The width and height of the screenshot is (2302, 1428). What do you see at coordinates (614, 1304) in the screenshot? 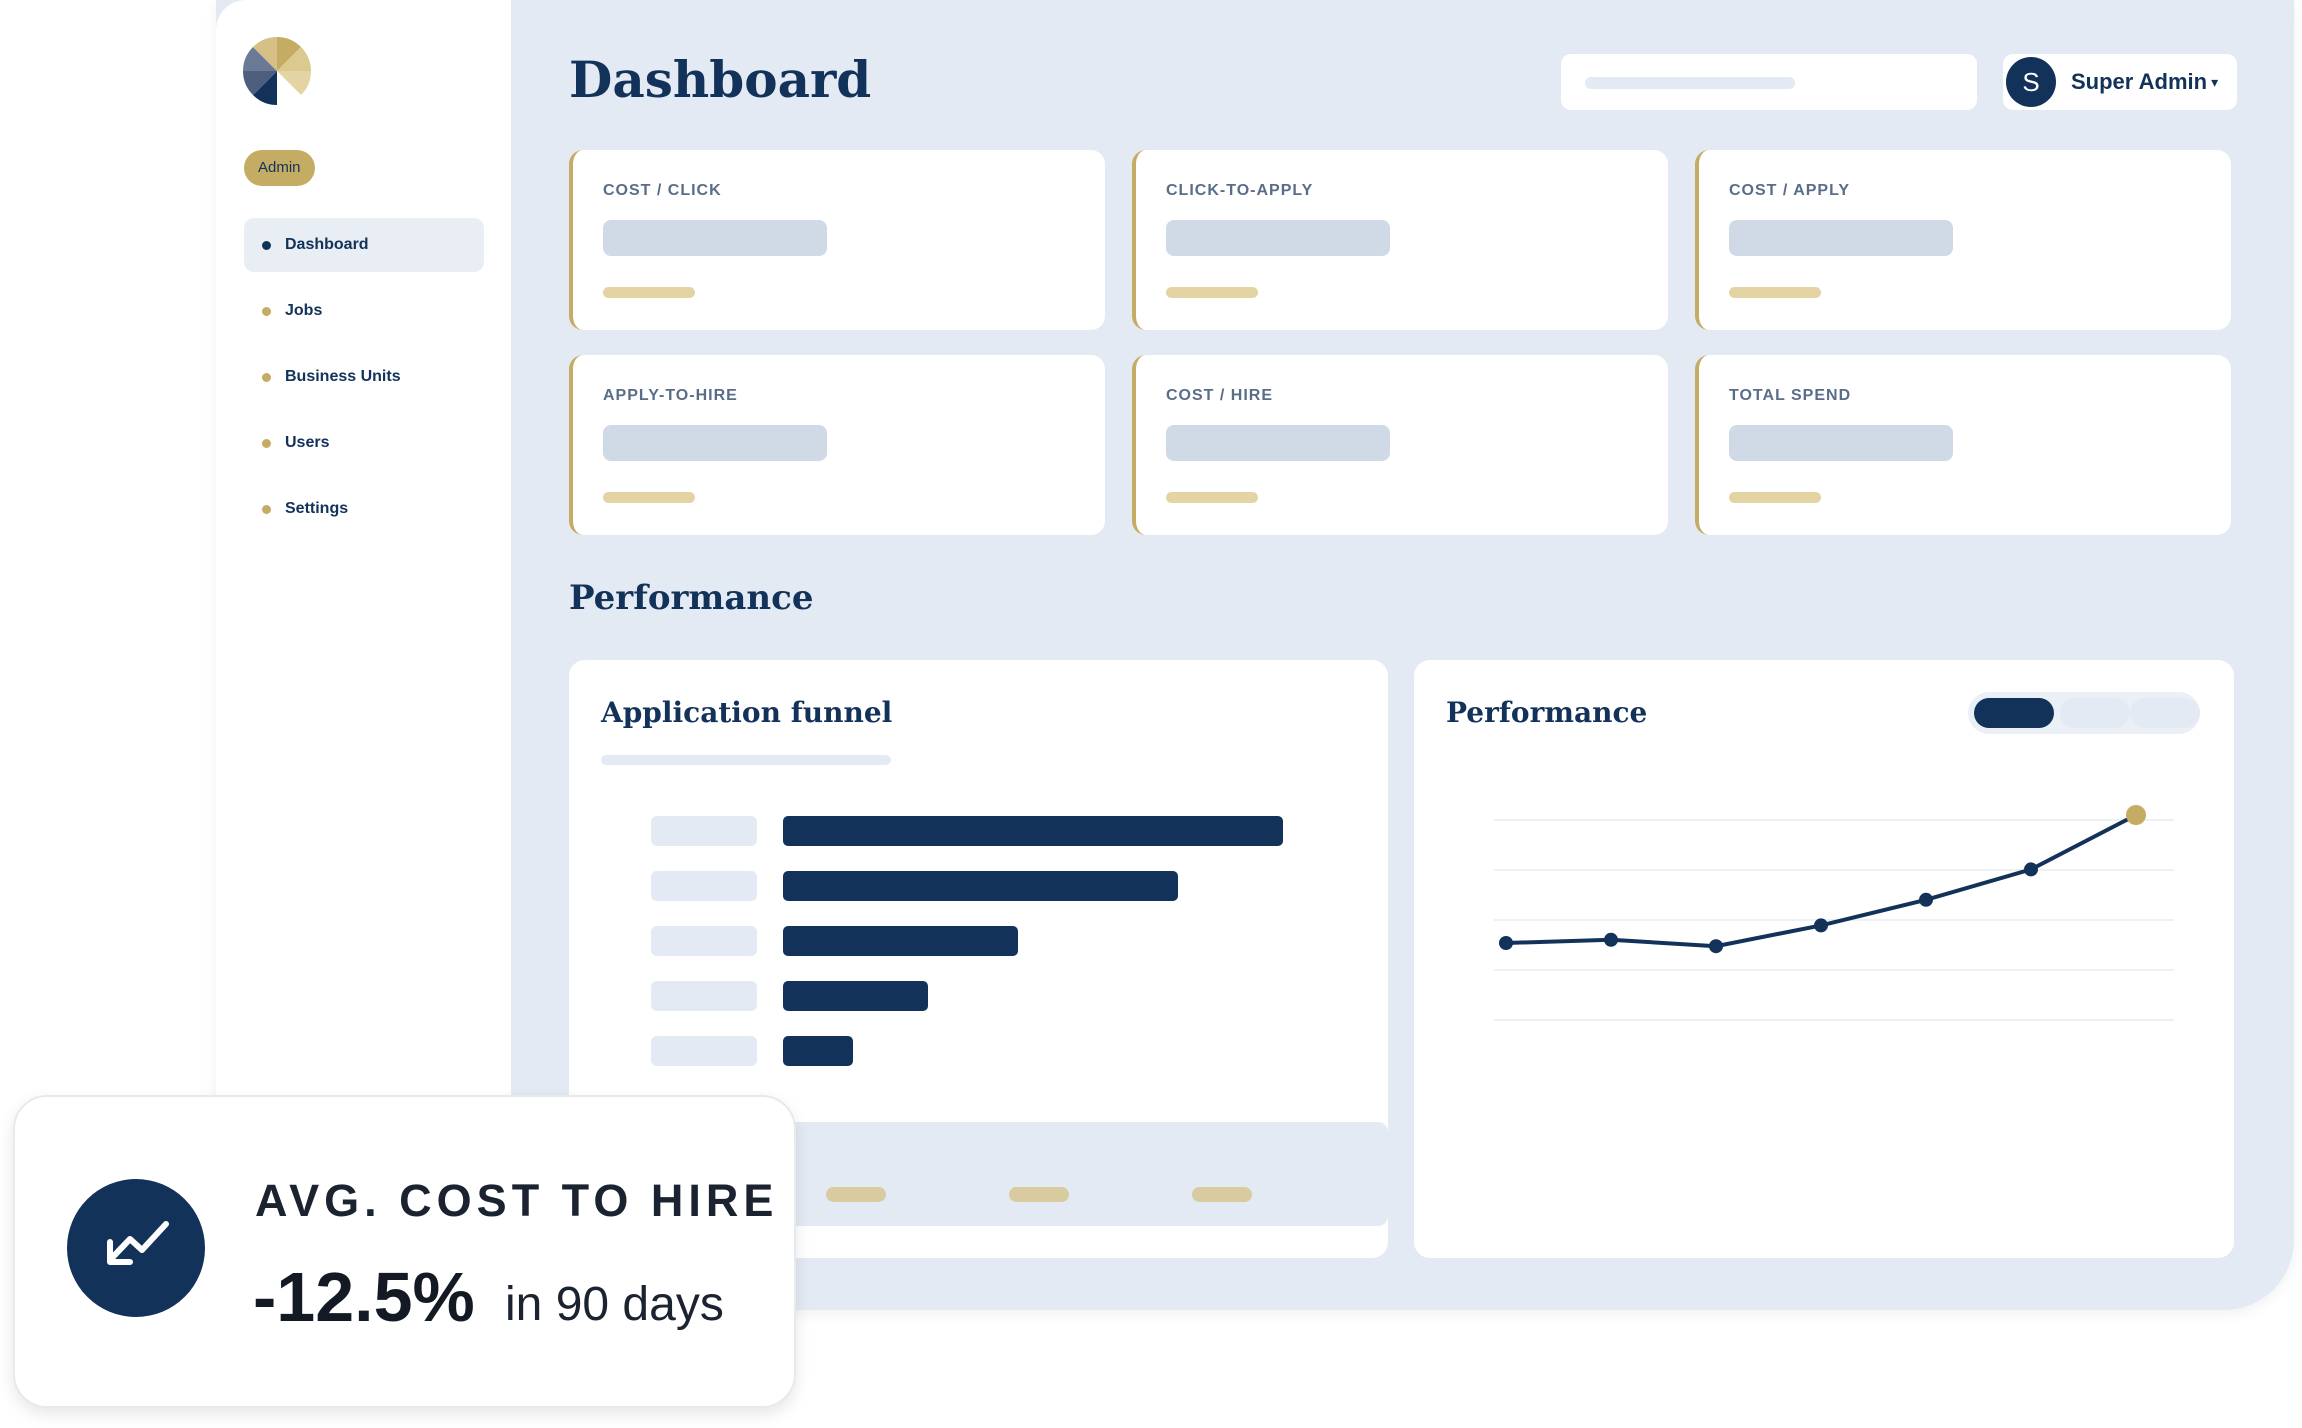
I see `stat-period: in 90 days` at bounding box center [614, 1304].